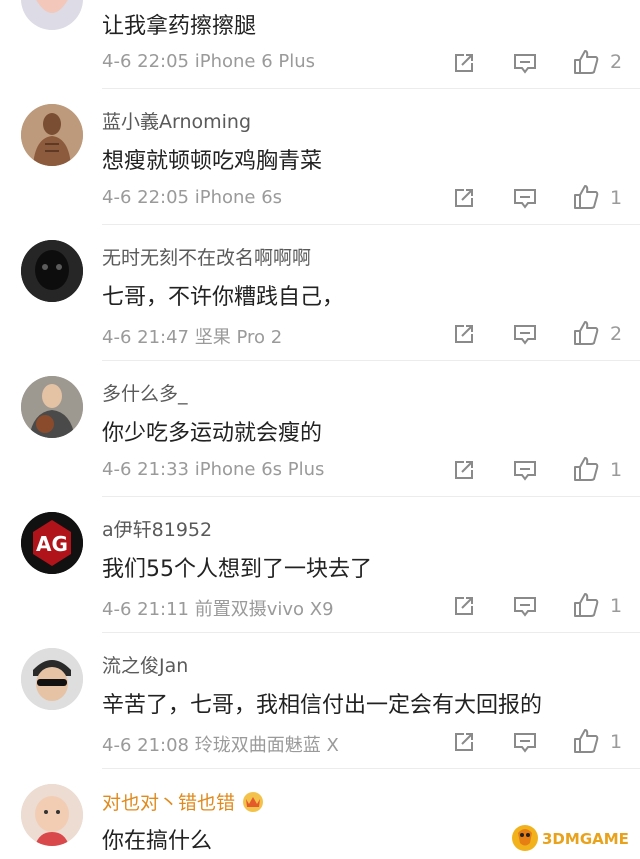 The image size is (640, 859). I want to click on comment-meta: 4-6 22:05 iPhone 6s, so click(192, 197).